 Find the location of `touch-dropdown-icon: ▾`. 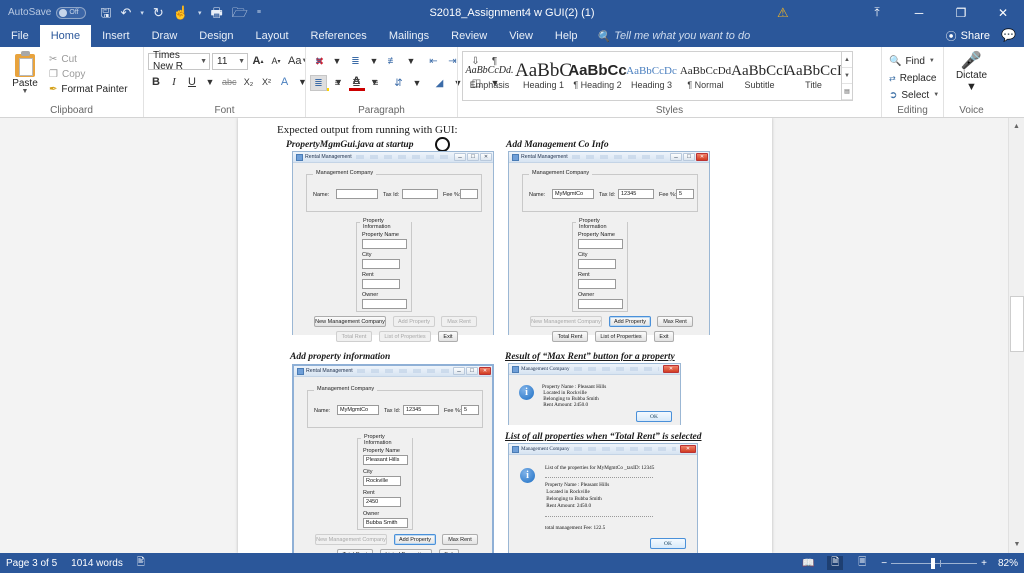

touch-dropdown-icon: ▾ is located at coordinates (200, 13).